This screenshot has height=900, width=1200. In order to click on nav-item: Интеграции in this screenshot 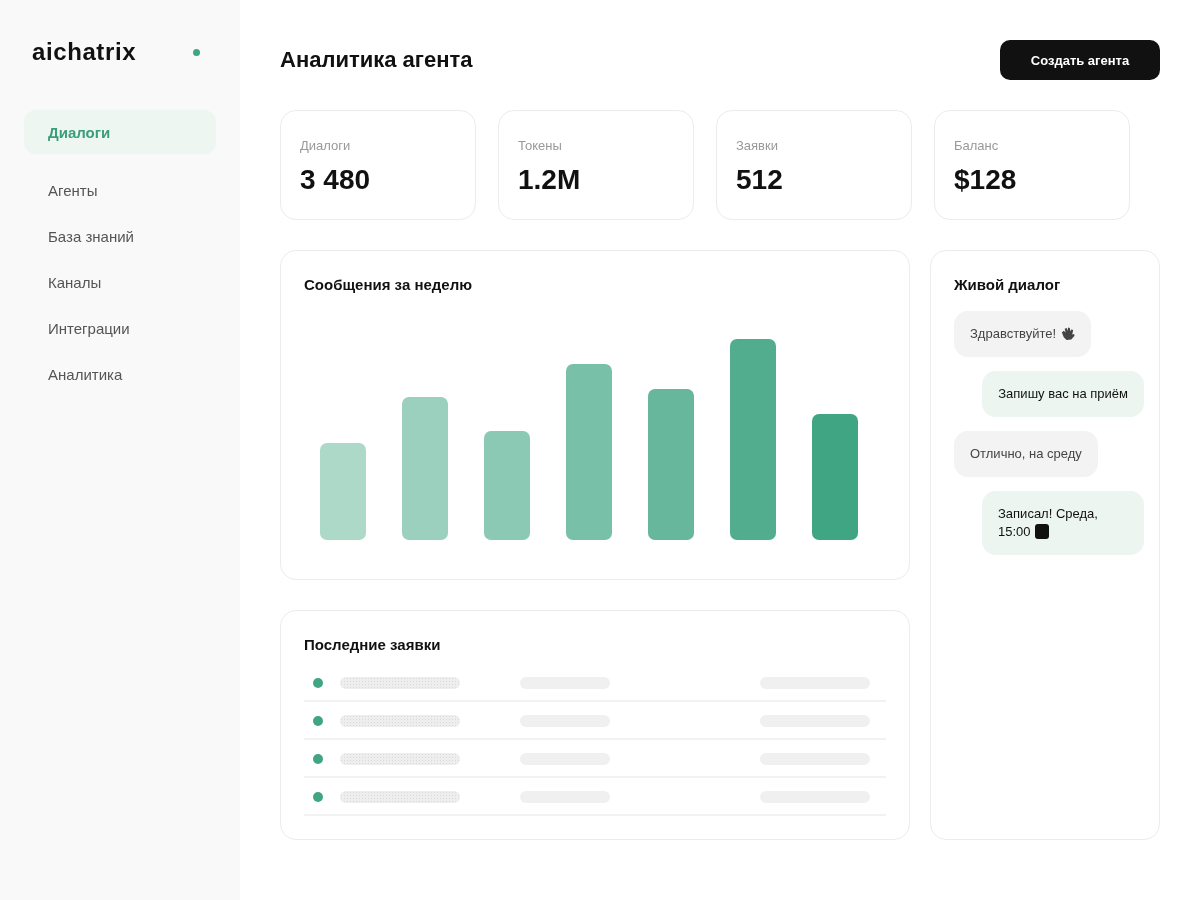, I will do `click(120, 328)`.